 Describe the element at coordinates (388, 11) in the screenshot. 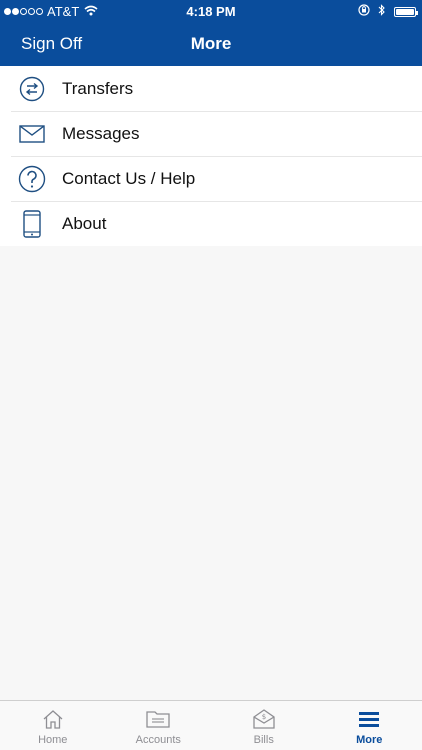

I see `status-right` at that location.